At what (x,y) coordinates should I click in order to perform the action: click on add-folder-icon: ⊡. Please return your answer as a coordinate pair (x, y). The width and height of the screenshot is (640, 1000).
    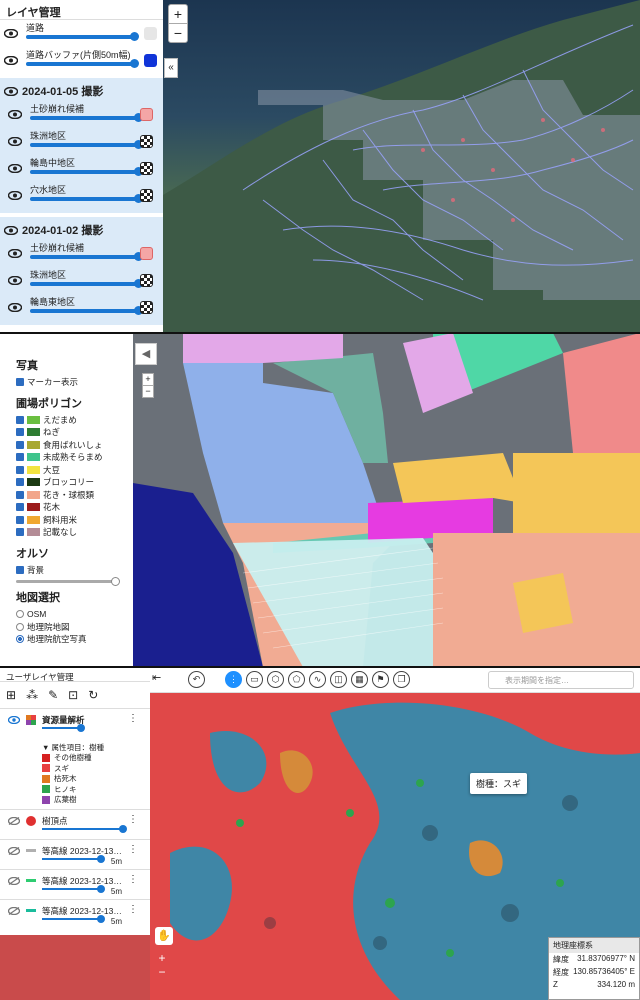
    Looking at the image, I should click on (73, 695).